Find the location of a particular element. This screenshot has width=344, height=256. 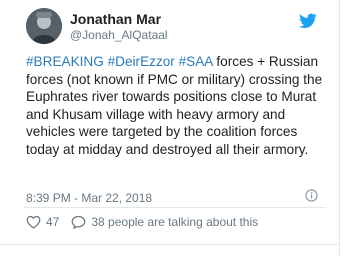

author-display-name: Jonathan Mar is located at coordinates (115, 19).